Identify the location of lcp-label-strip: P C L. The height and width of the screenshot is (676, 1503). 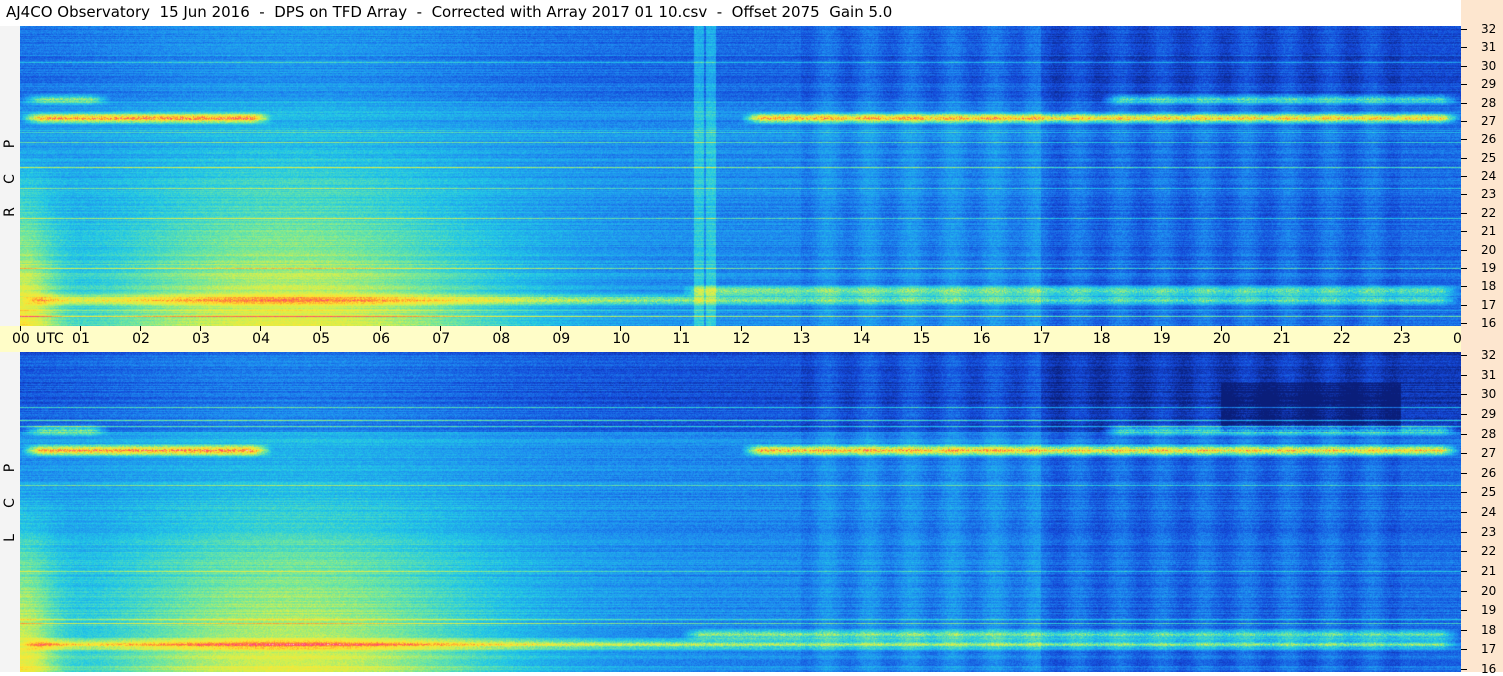
(10, 512).